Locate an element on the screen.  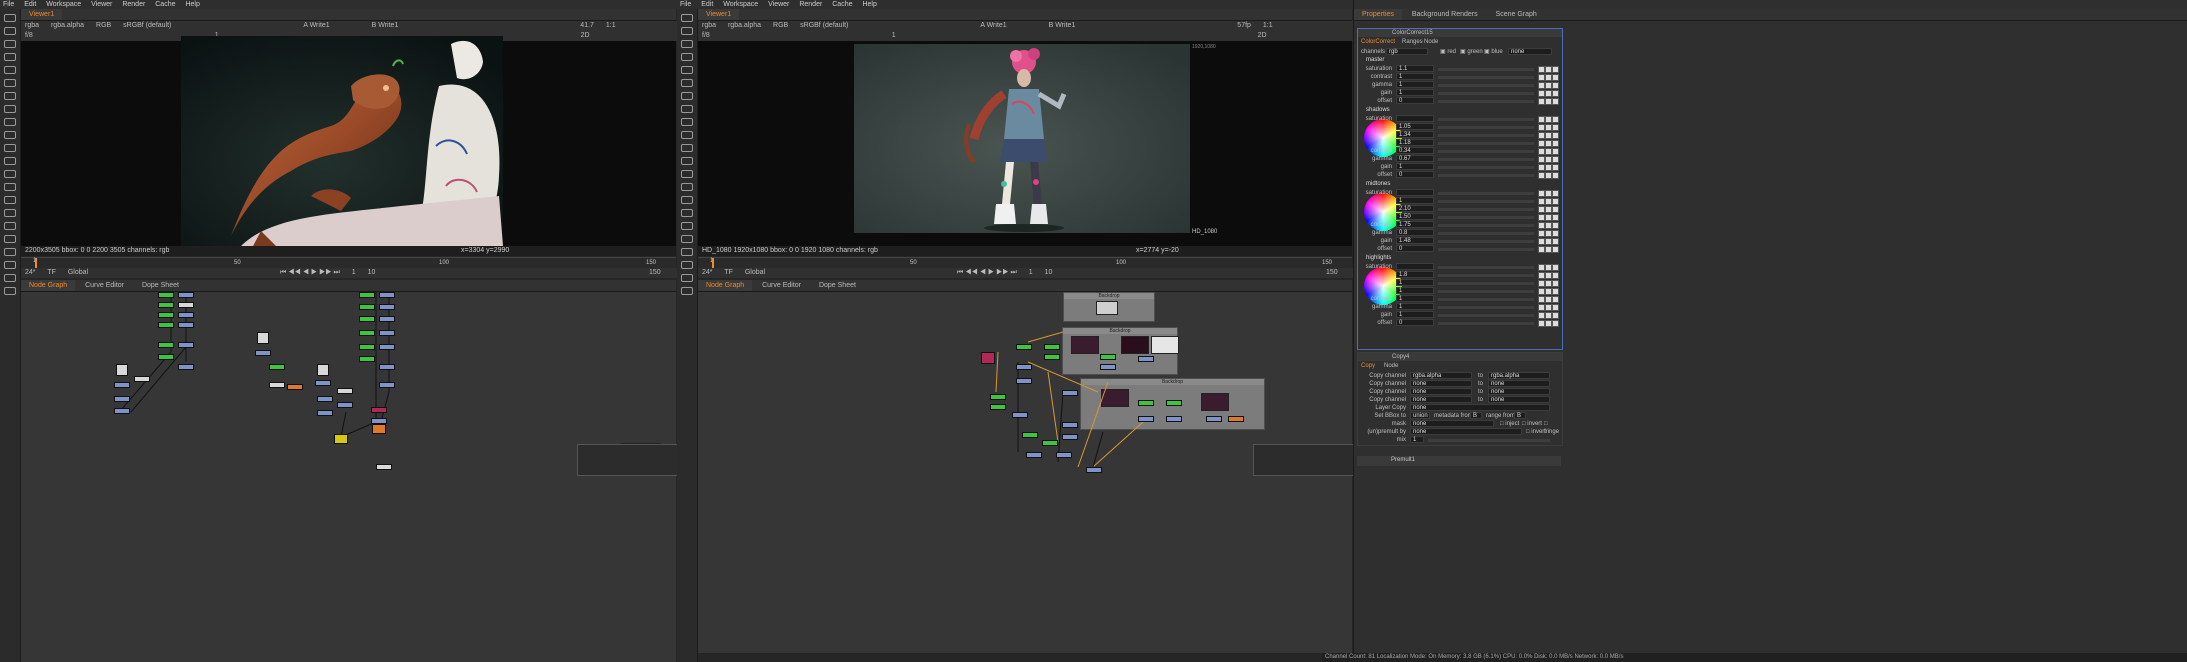
copy-to-dropdown: none is located at coordinates (1519, 391).